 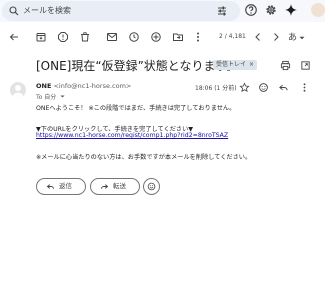 I want to click on inbox-label-chip: 受信トレイ ×, so click(x=235, y=65).